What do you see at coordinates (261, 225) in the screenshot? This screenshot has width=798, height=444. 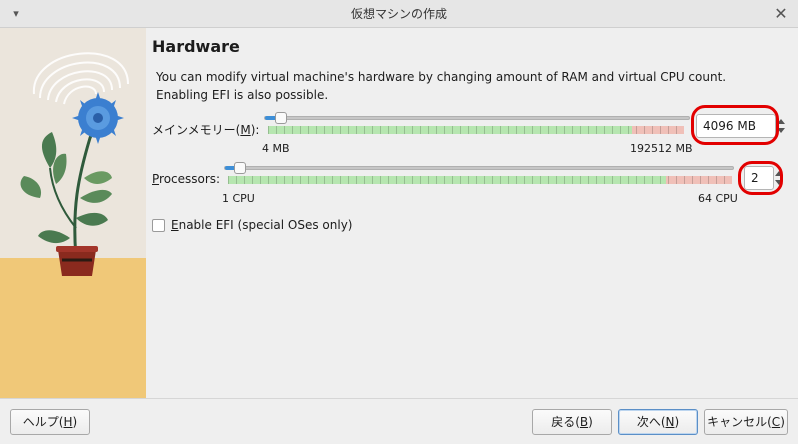 I see `enable-efi-label: Enable EFI (special OSes only)` at bounding box center [261, 225].